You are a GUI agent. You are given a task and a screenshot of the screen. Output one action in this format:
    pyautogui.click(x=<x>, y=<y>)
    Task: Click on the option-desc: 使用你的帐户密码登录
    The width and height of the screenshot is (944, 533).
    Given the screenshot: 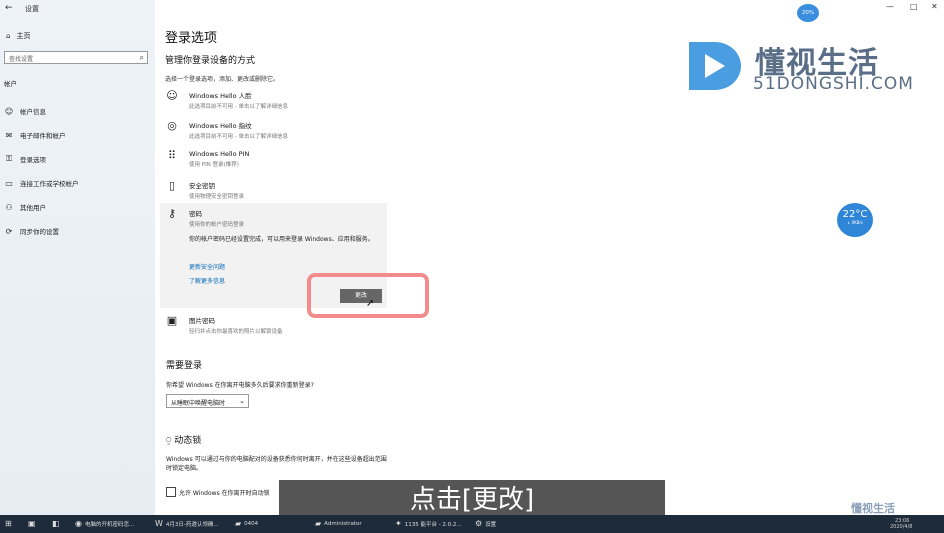 What is the action you would take?
    pyautogui.click(x=217, y=225)
    